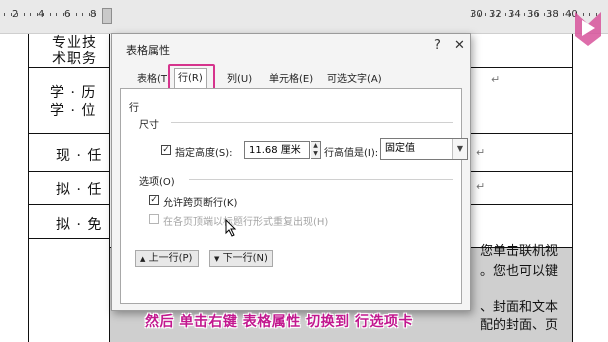 Image resolution: width=608 pixels, height=342 pixels. Describe the element at coordinates (170, 258) in the screenshot. I see `previous-row-label: 上一行(P)` at that location.